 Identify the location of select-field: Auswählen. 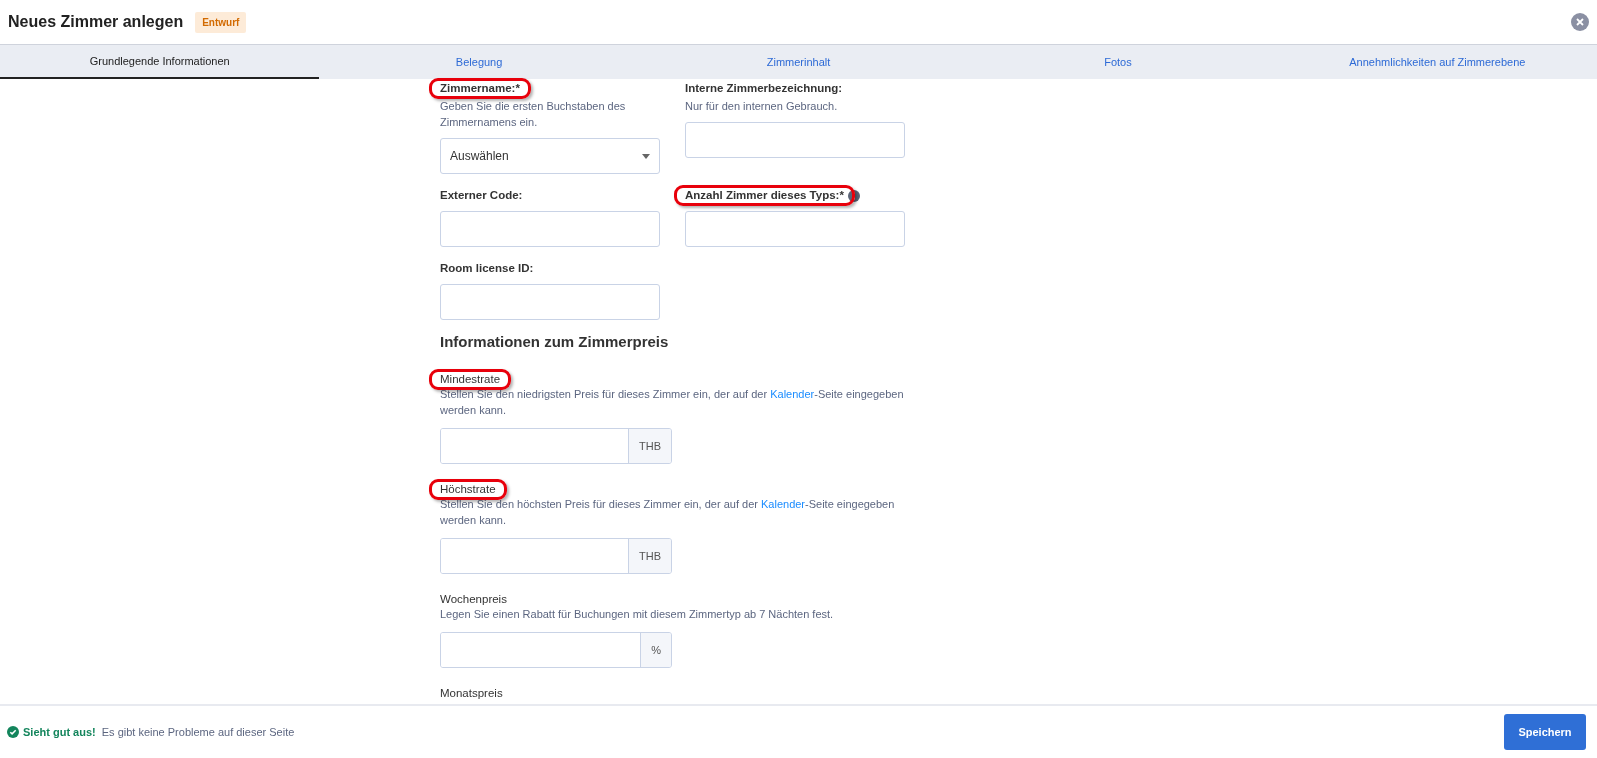
(550, 156).